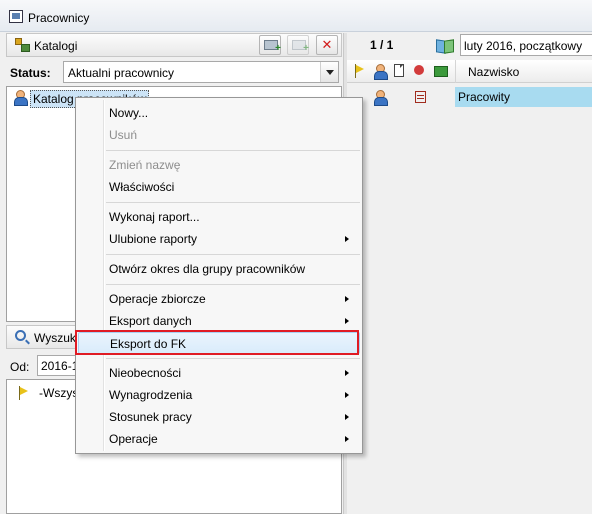 Image resolution: width=592 pixels, height=514 pixels. What do you see at coordinates (399, 70) in the screenshot?
I see `document-column-icon` at bounding box center [399, 70].